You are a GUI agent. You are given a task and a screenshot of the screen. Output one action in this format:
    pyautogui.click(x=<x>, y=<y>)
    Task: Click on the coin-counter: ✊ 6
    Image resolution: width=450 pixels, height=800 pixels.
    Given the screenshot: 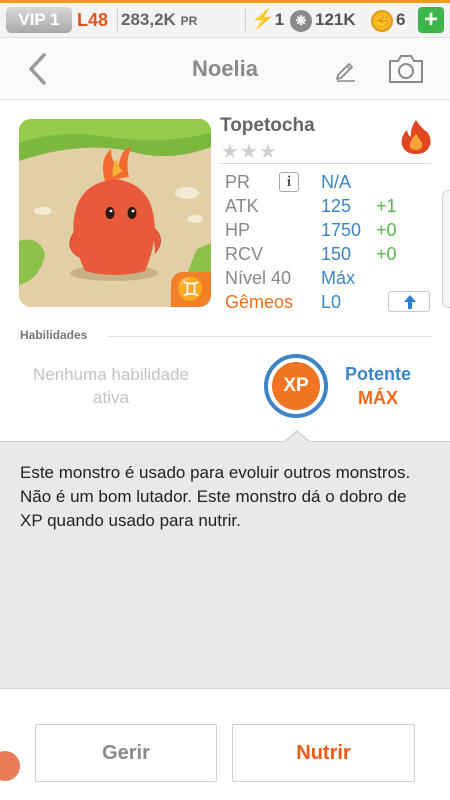 What is the action you would take?
    pyautogui.click(x=388, y=20)
    